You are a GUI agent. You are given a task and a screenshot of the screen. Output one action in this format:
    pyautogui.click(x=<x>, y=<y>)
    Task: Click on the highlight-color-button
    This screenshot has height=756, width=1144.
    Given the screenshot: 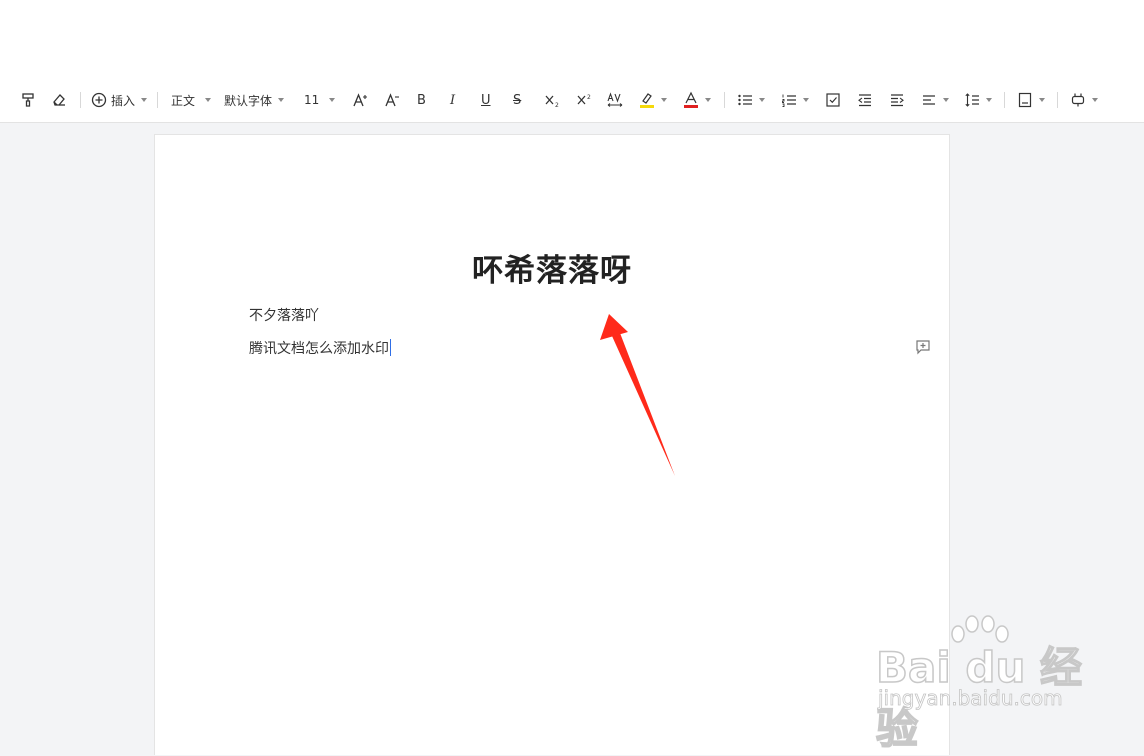 What is the action you would take?
    pyautogui.click(x=653, y=100)
    